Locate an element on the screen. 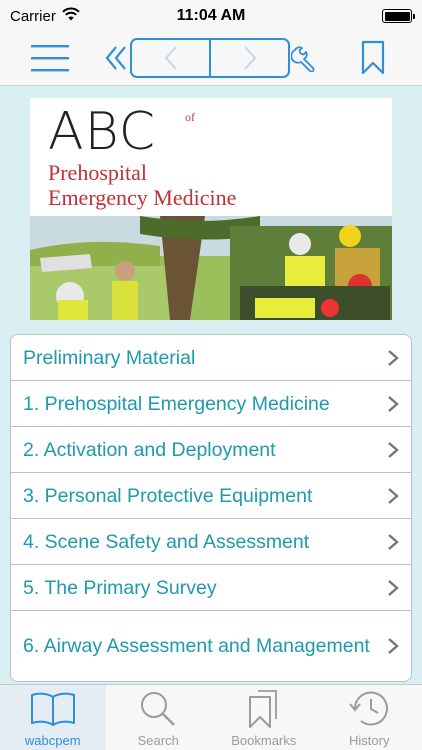 The width and height of the screenshot is (422, 750). tab-label: History is located at coordinates (369, 740).